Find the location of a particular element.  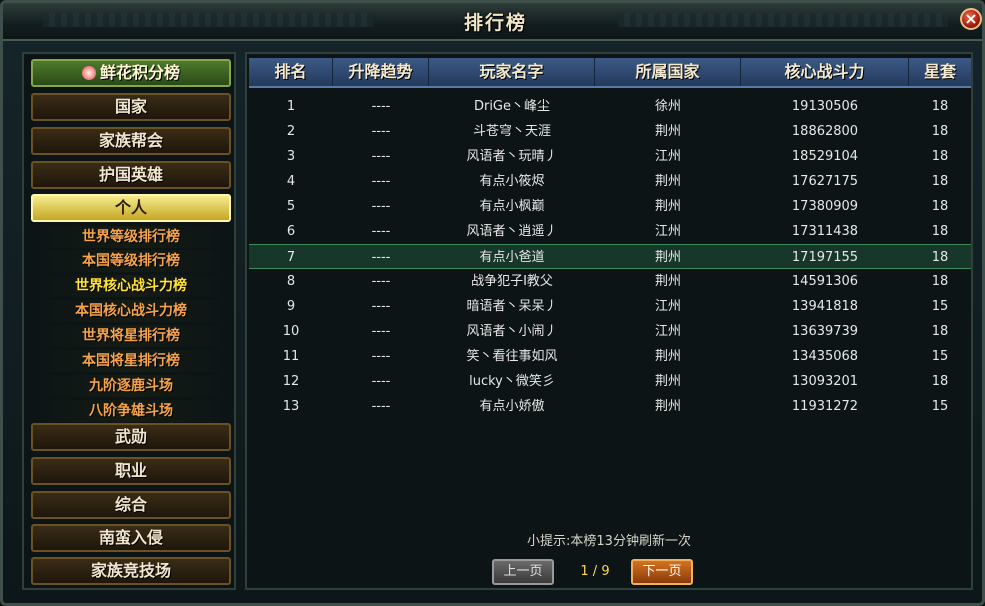

rank-cell: 4 is located at coordinates (291, 181).